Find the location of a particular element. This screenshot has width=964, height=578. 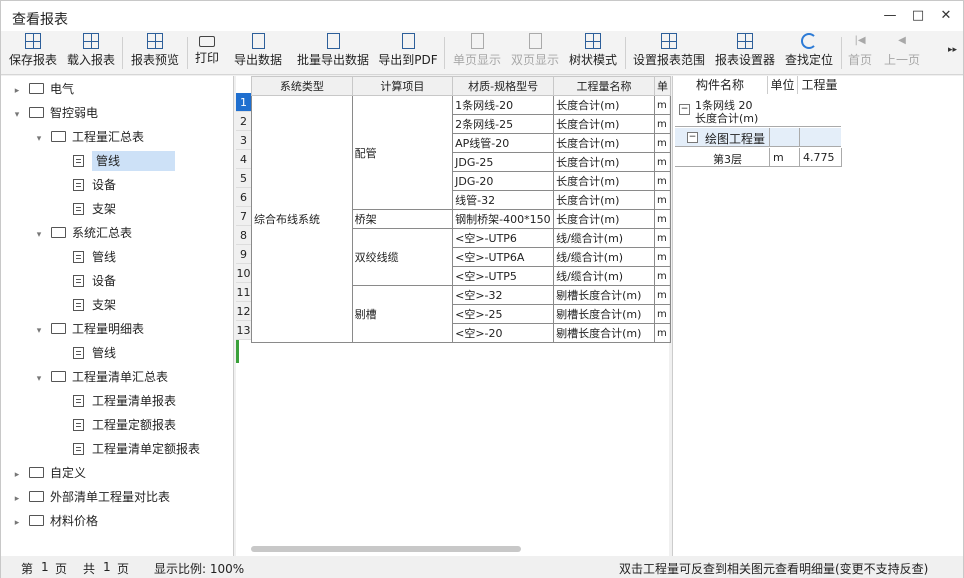

detail-item-qty: 4.775 is located at coordinates (819, 157).